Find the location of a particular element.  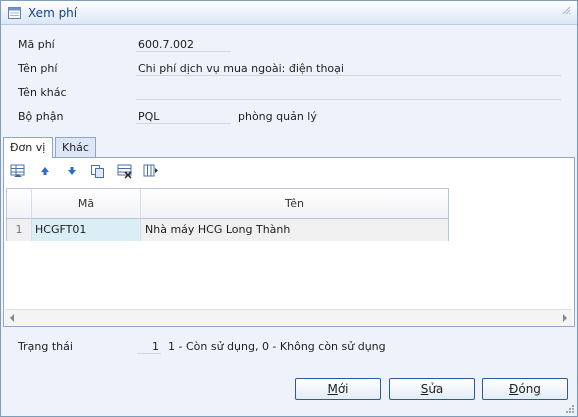

close-button: Đóng is located at coordinates (525, 389).